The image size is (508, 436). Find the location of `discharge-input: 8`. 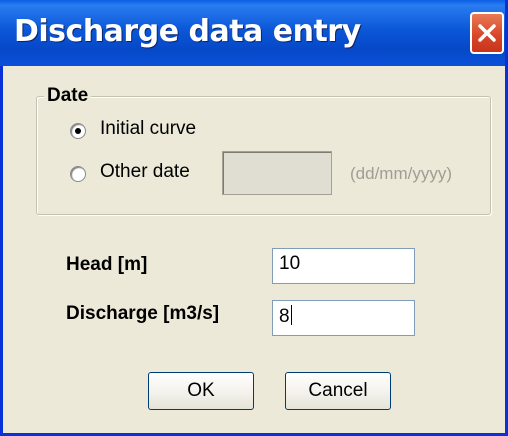

discharge-input: 8 is located at coordinates (343, 318).